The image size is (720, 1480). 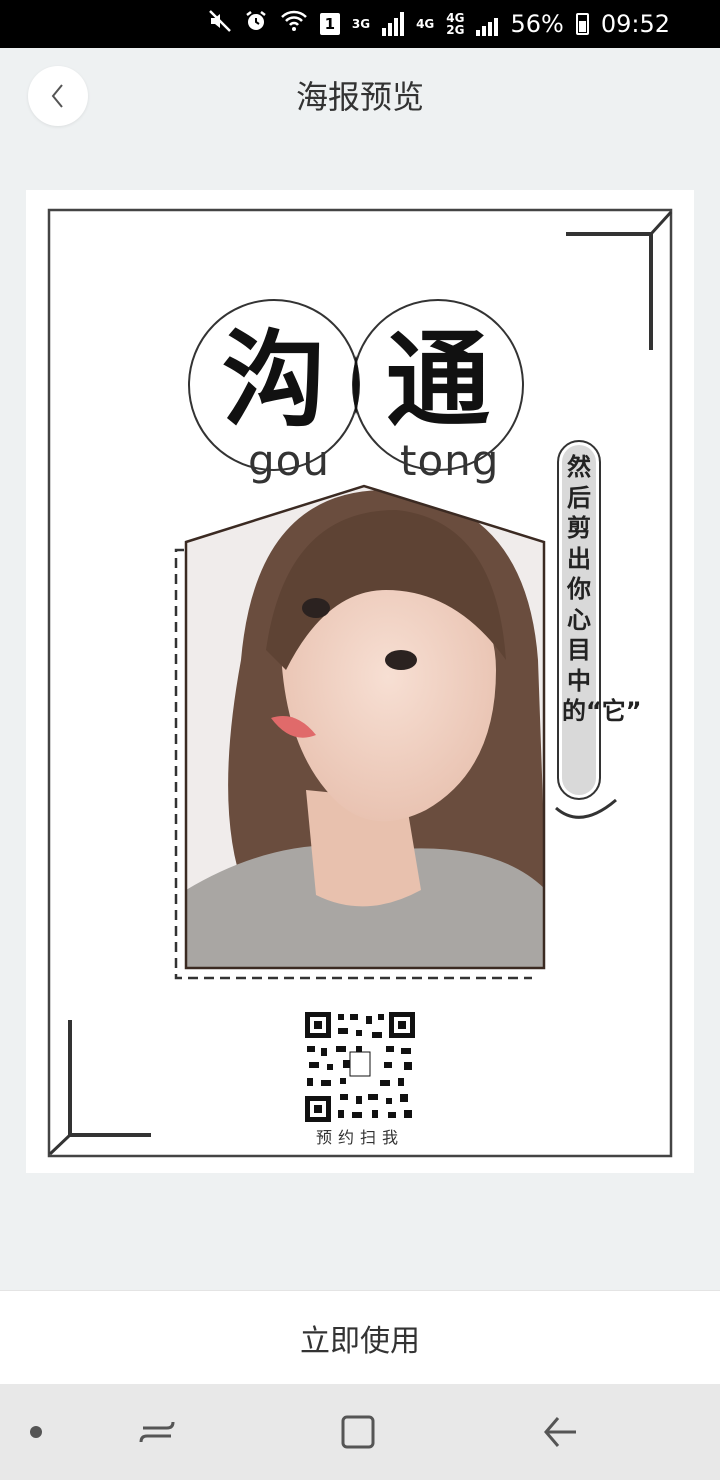 I want to click on bottom-action-bar: 立即使用, so click(x=360, y=1337).